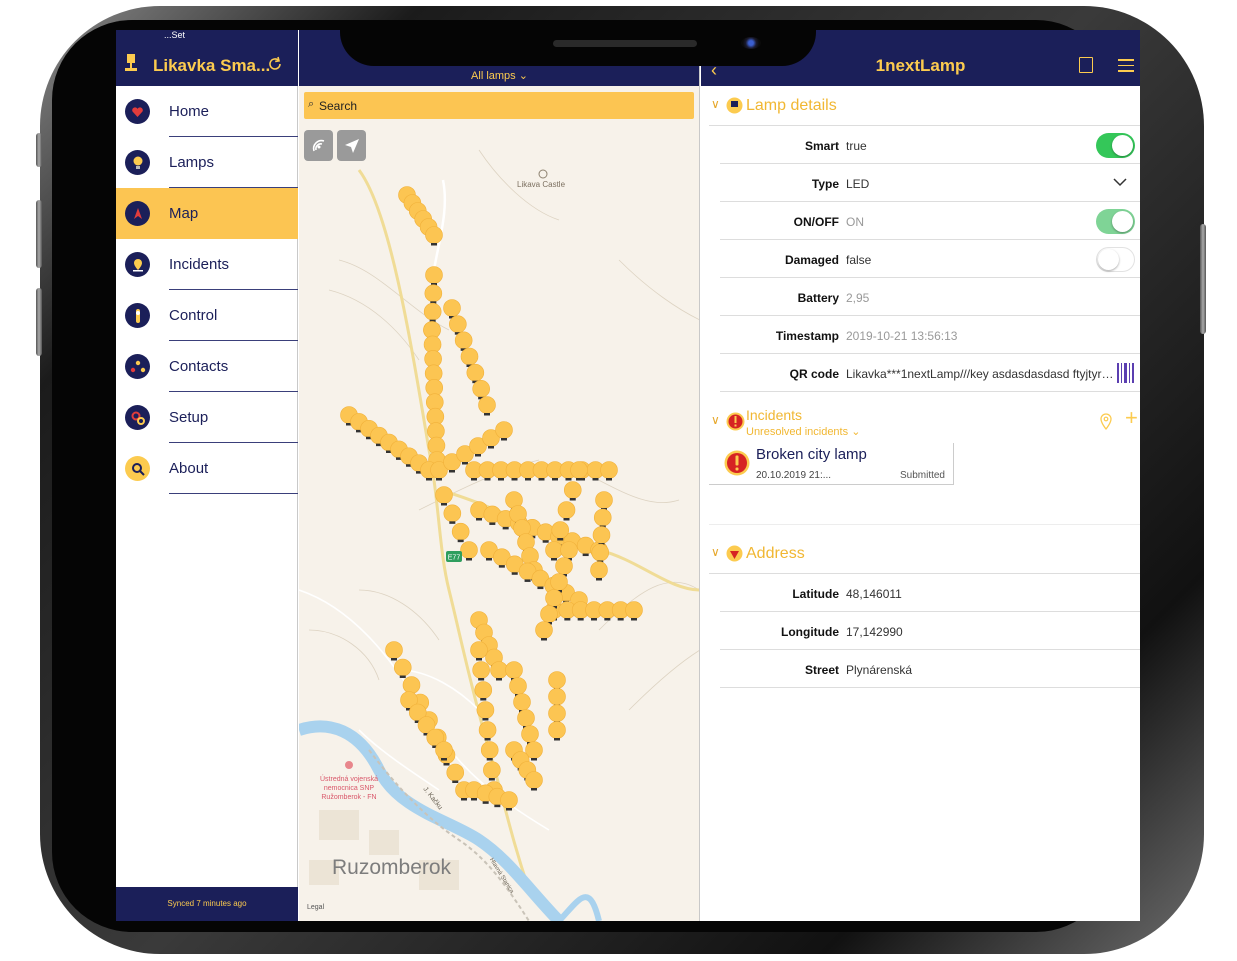 Image resolution: width=1237 pixels, height=961 pixels. What do you see at coordinates (275, 64) in the screenshot?
I see `sync-icon` at bounding box center [275, 64].